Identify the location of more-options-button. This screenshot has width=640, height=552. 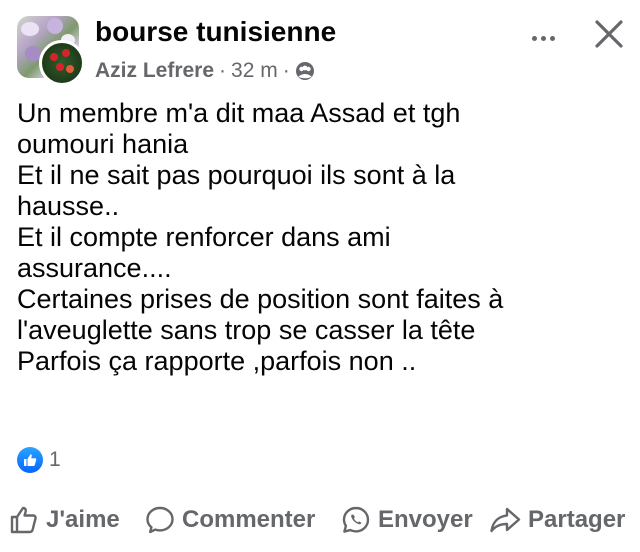
(543, 38).